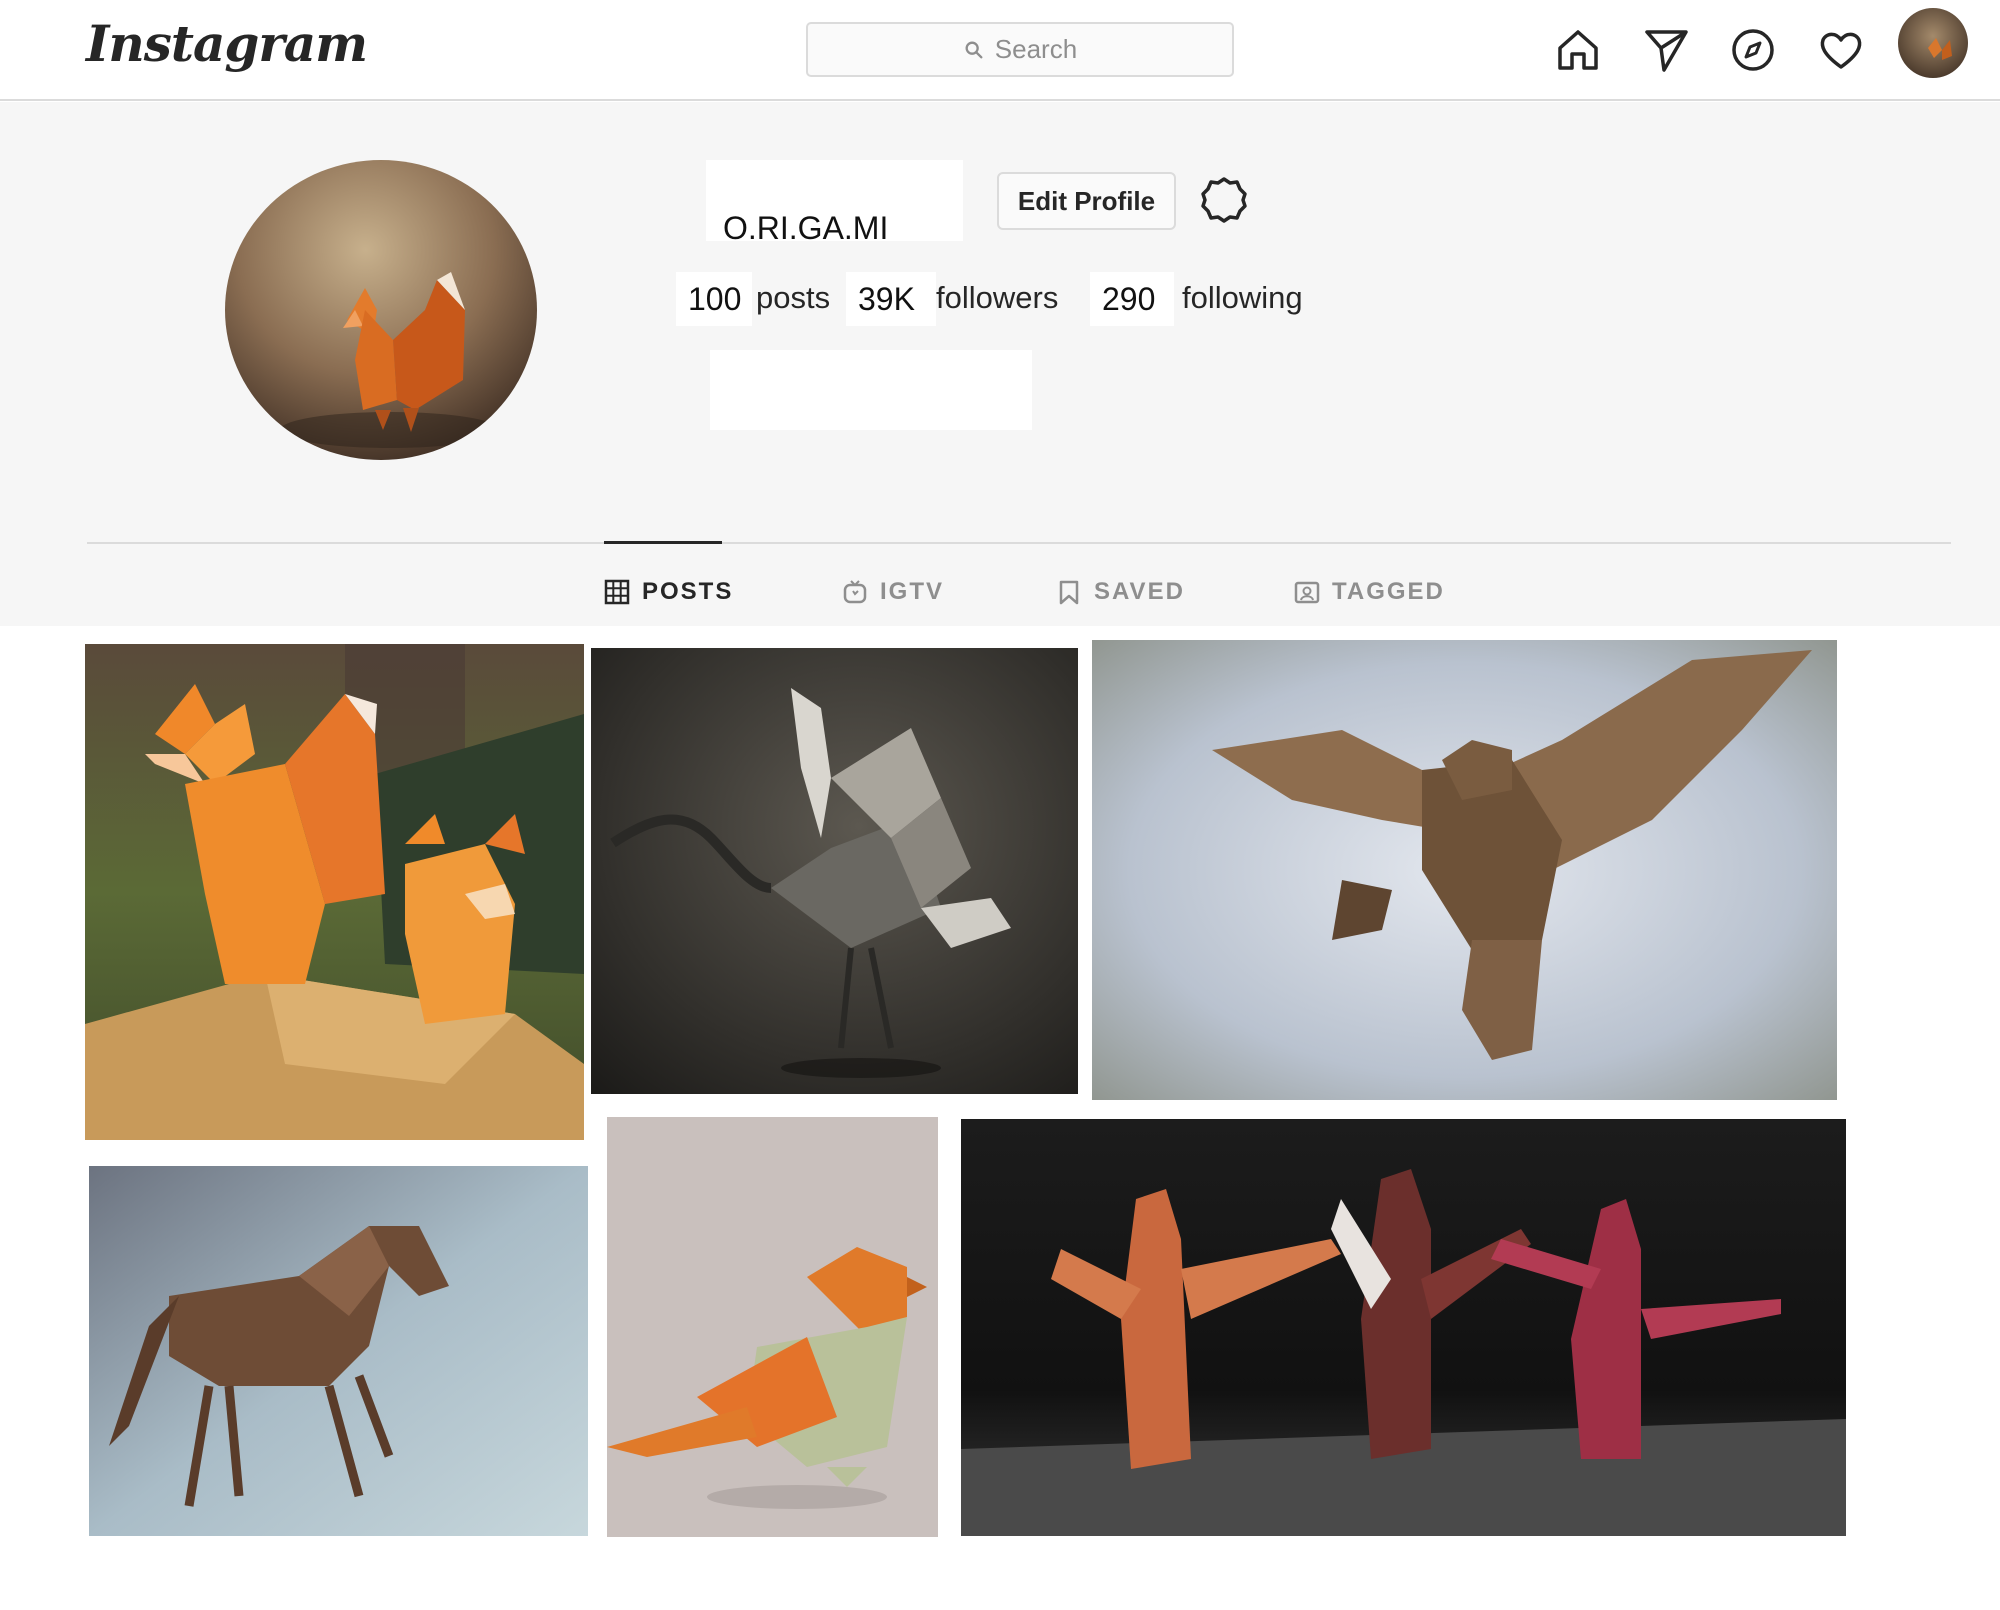 This screenshot has width=2000, height=1610. I want to click on post-image-dancers, so click(1403, 1327).